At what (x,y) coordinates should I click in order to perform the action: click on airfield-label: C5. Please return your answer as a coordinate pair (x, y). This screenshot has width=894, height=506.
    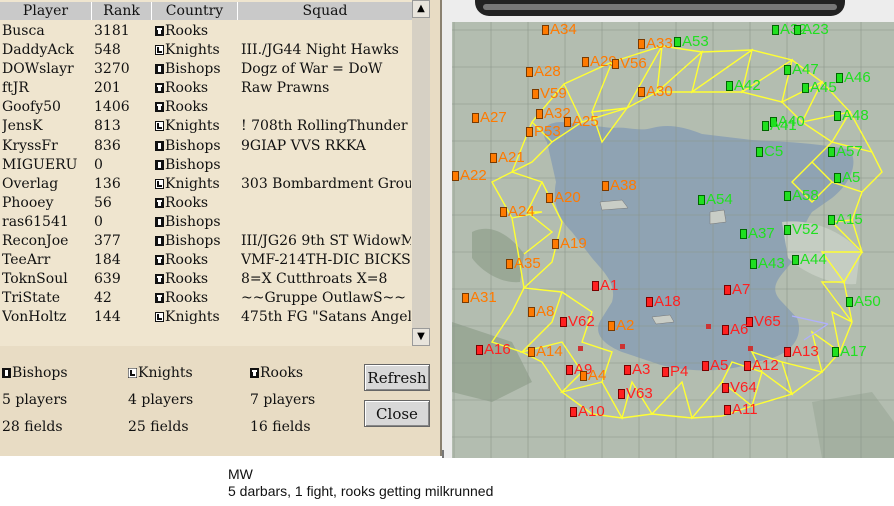
    Looking at the image, I should click on (769, 151).